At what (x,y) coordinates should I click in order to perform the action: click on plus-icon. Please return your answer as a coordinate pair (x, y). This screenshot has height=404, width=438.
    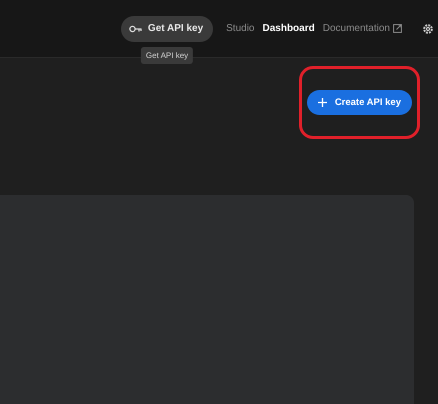
    Looking at the image, I should click on (322, 102).